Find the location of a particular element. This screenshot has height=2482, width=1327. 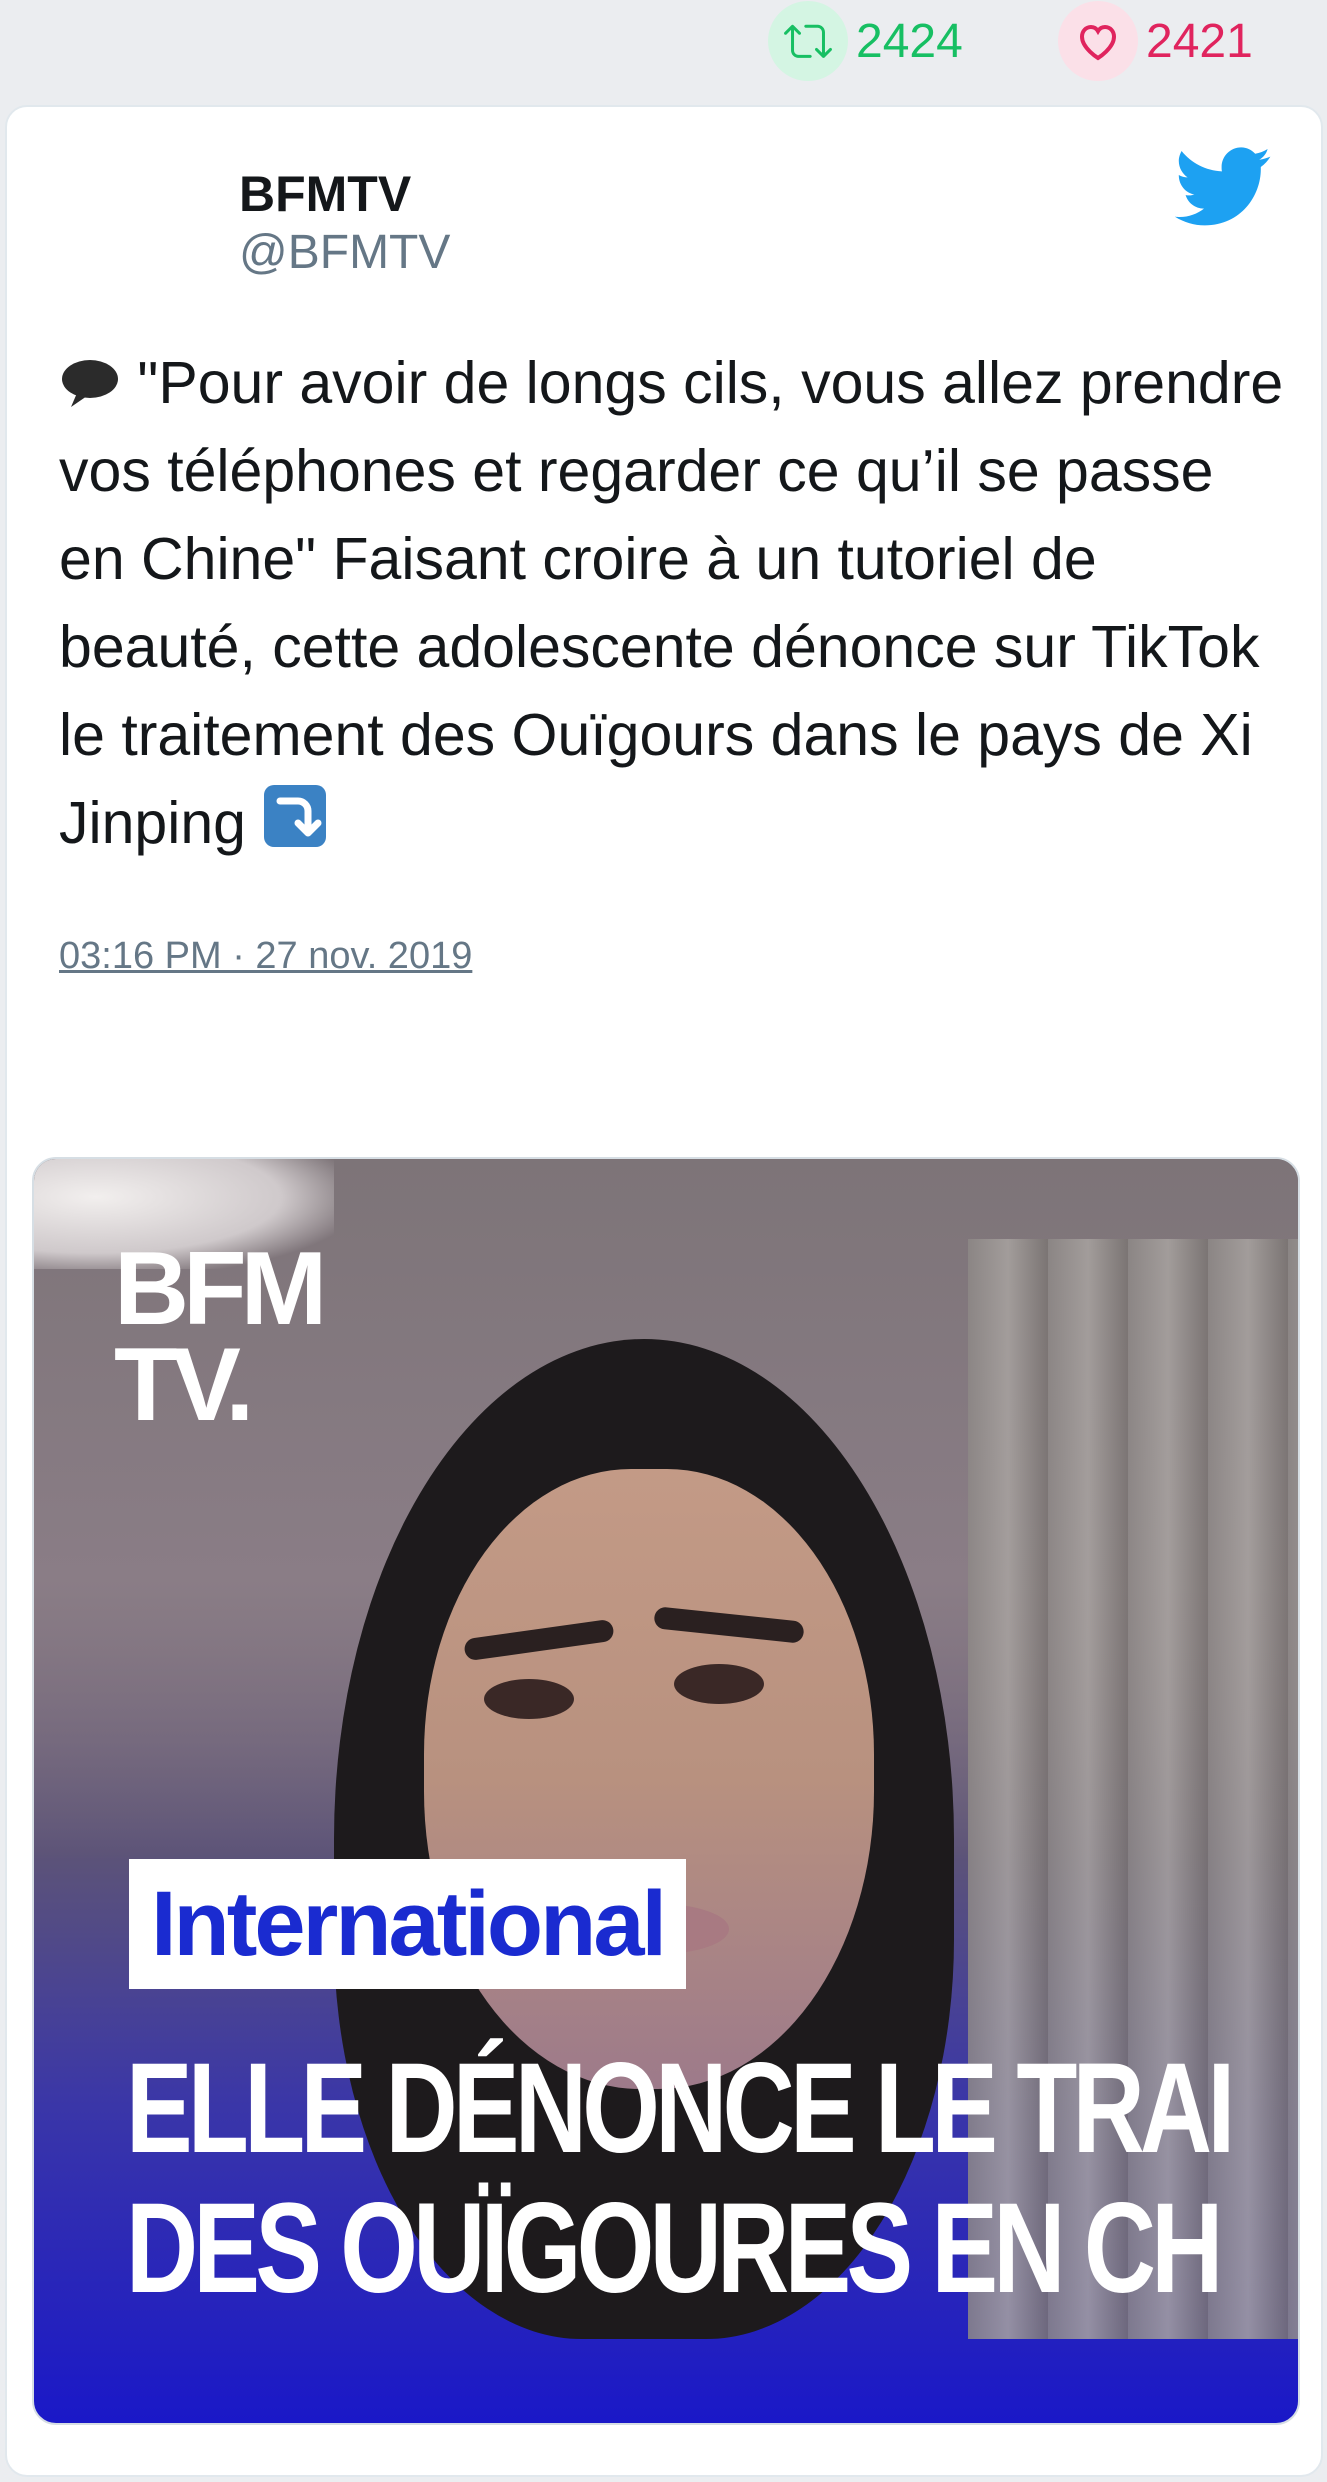

twitter-bird-icon is located at coordinates (1224, 187).